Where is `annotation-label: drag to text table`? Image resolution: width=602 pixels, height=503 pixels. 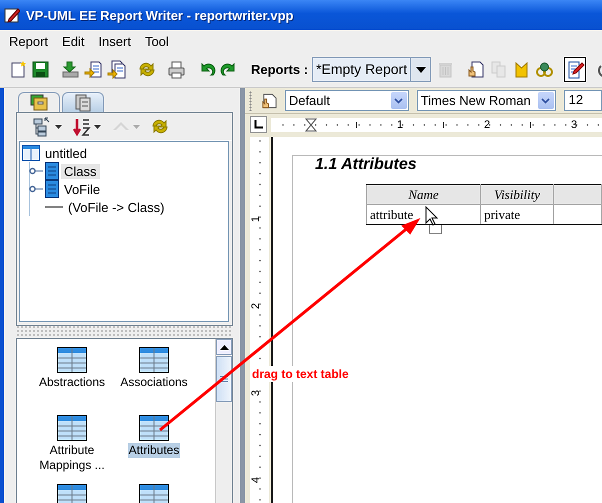
annotation-label: drag to text table is located at coordinates (300, 374).